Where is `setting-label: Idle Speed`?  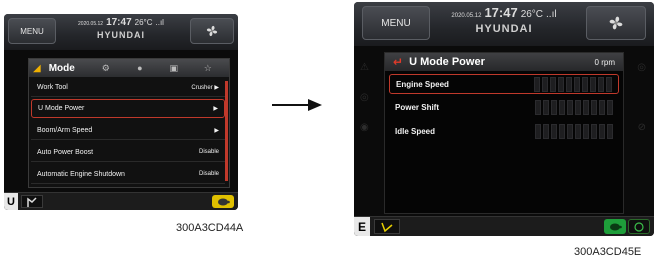
setting-label: Idle Speed is located at coordinates (415, 131).